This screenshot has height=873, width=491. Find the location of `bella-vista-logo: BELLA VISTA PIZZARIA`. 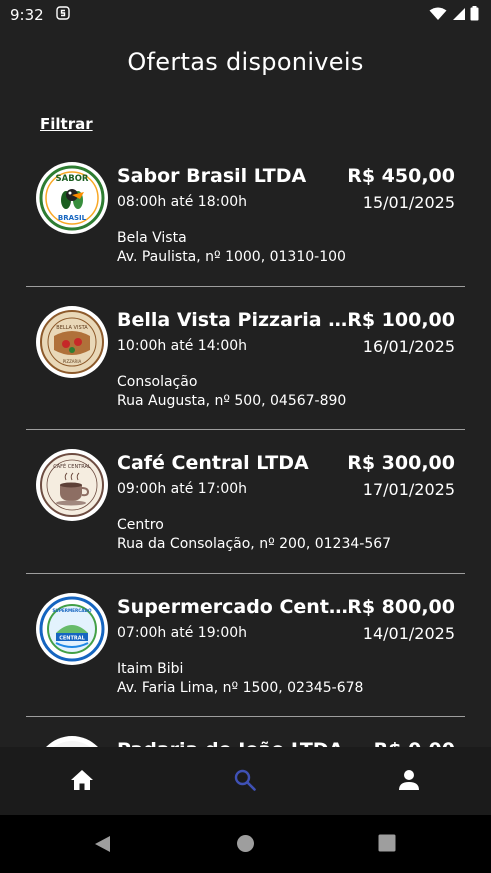

bella-vista-logo: BELLA VISTA PIZZARIA is located at coordinates (72, 341).